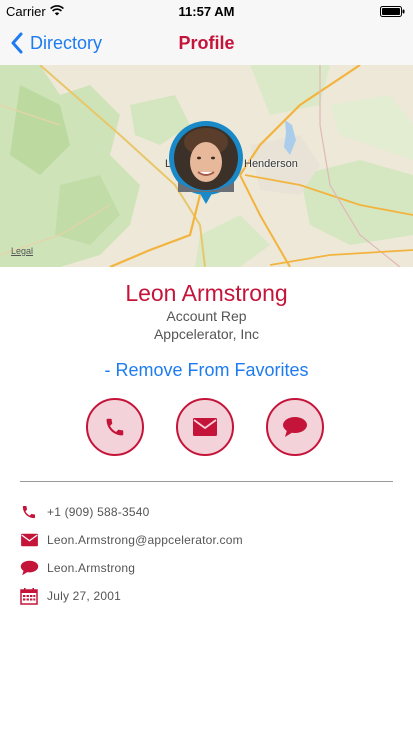  What do you see at coordinates (206, 316) in the screenshot?
I see `contact-job-title: Account Rep` at bounding box center [206, 316].